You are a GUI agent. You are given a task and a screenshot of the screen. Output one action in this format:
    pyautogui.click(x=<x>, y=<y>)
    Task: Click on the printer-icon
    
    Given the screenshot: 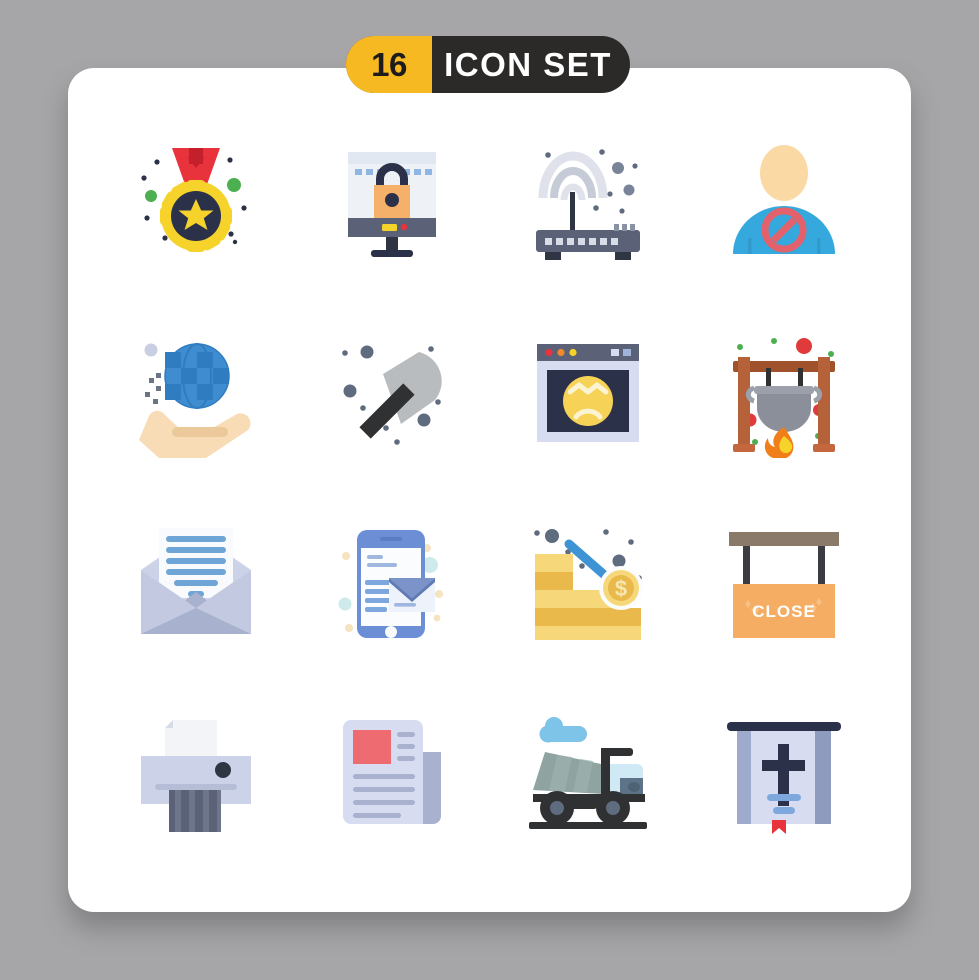 What is the action you would take?
    pyautogui.click(x=196, y=776)
    